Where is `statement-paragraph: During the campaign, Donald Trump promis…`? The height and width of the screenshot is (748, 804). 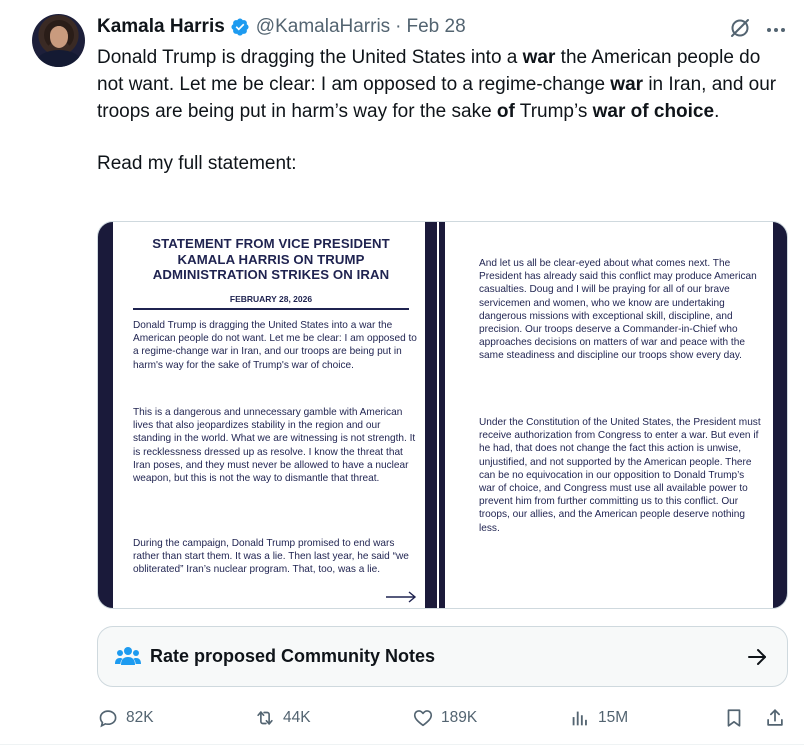
statement-paragraph: During the campaign, Donald Trump promis… is located at coordinates (271, 557).